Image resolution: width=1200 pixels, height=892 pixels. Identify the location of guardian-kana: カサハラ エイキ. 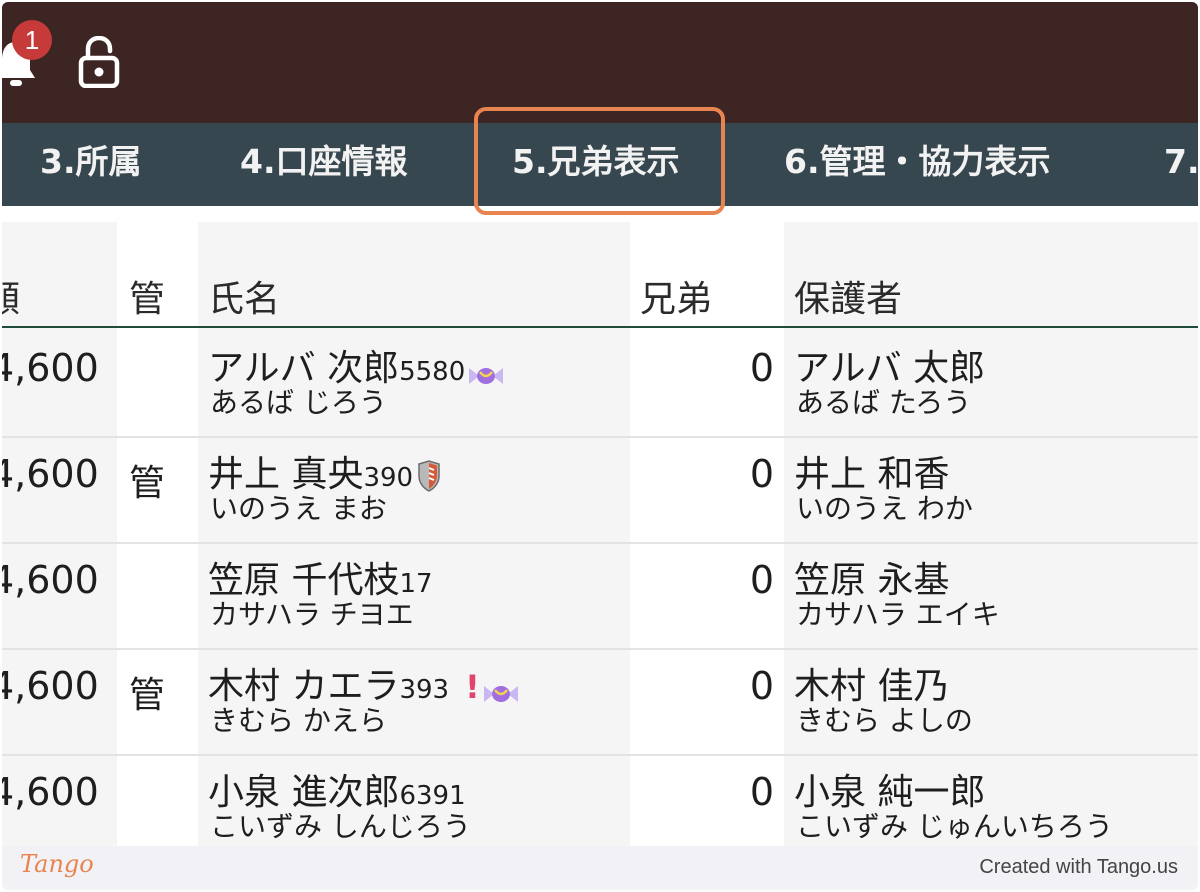
(898, 614).